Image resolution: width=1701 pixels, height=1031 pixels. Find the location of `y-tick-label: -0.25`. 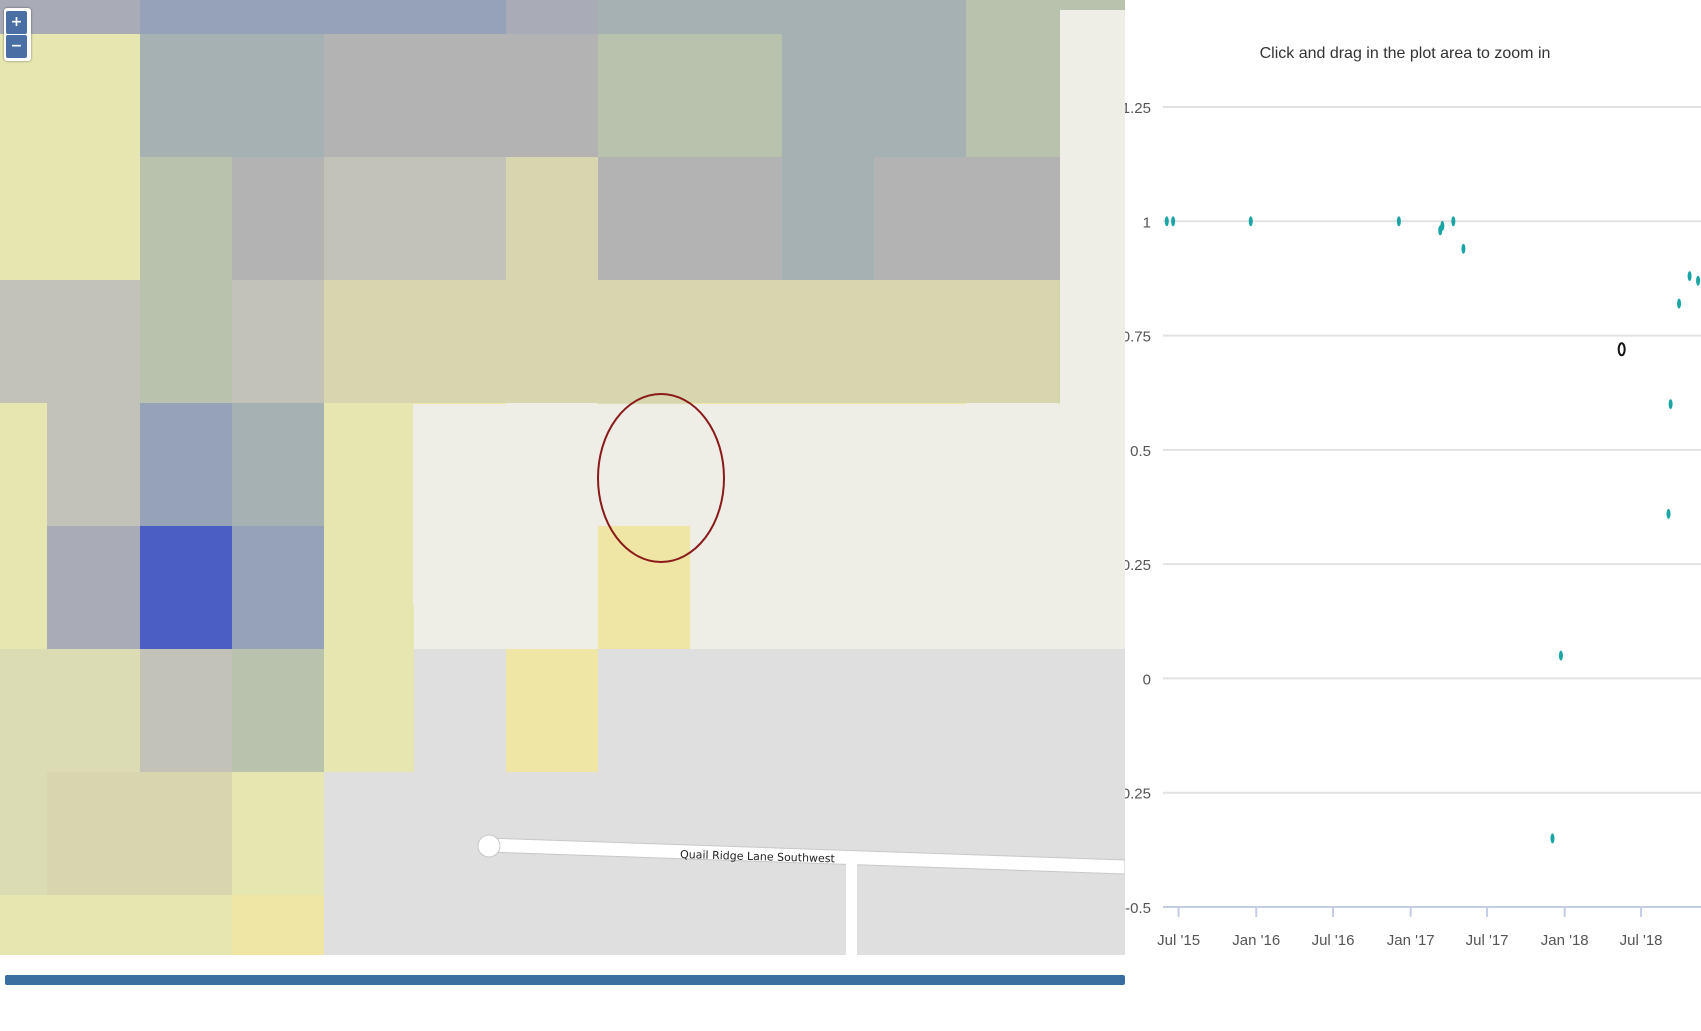

y-tick-label: -0.25 is located at coordinates (1138, 794).